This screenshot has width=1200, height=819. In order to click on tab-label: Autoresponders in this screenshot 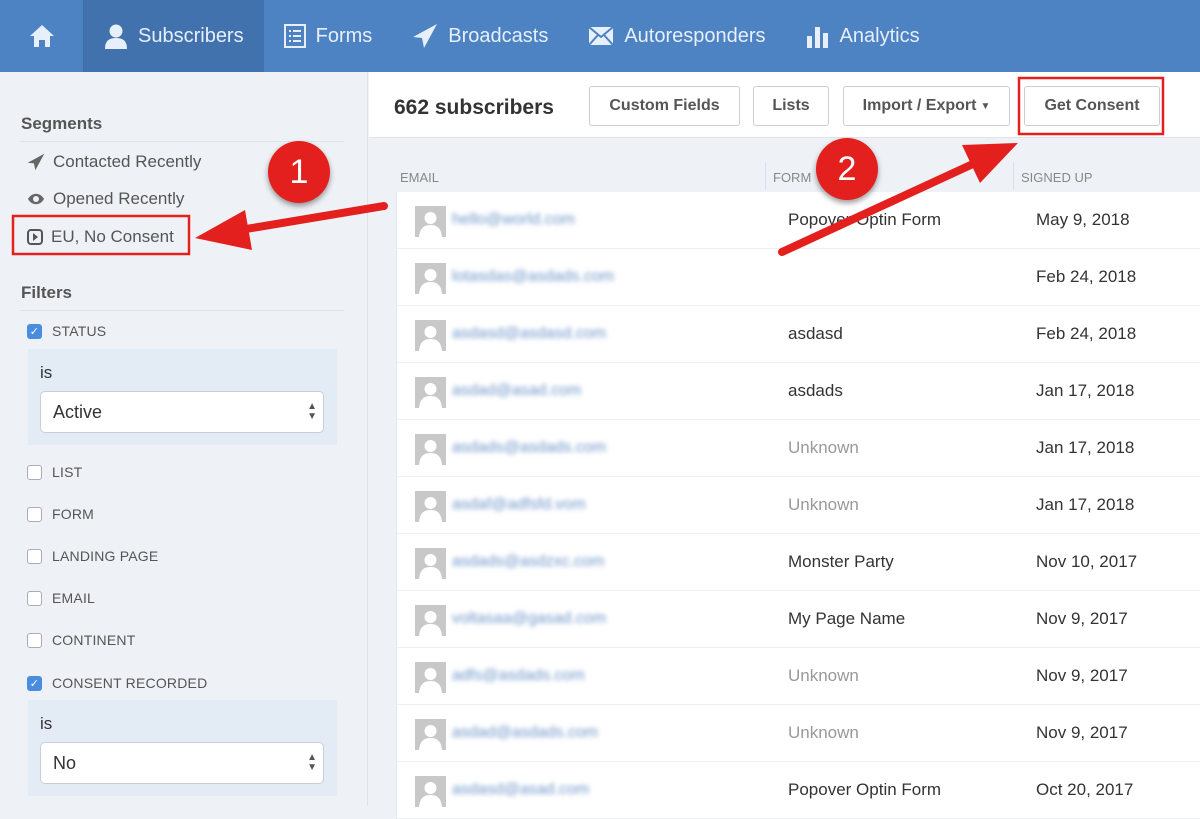, I will do `click(695, 35)`.